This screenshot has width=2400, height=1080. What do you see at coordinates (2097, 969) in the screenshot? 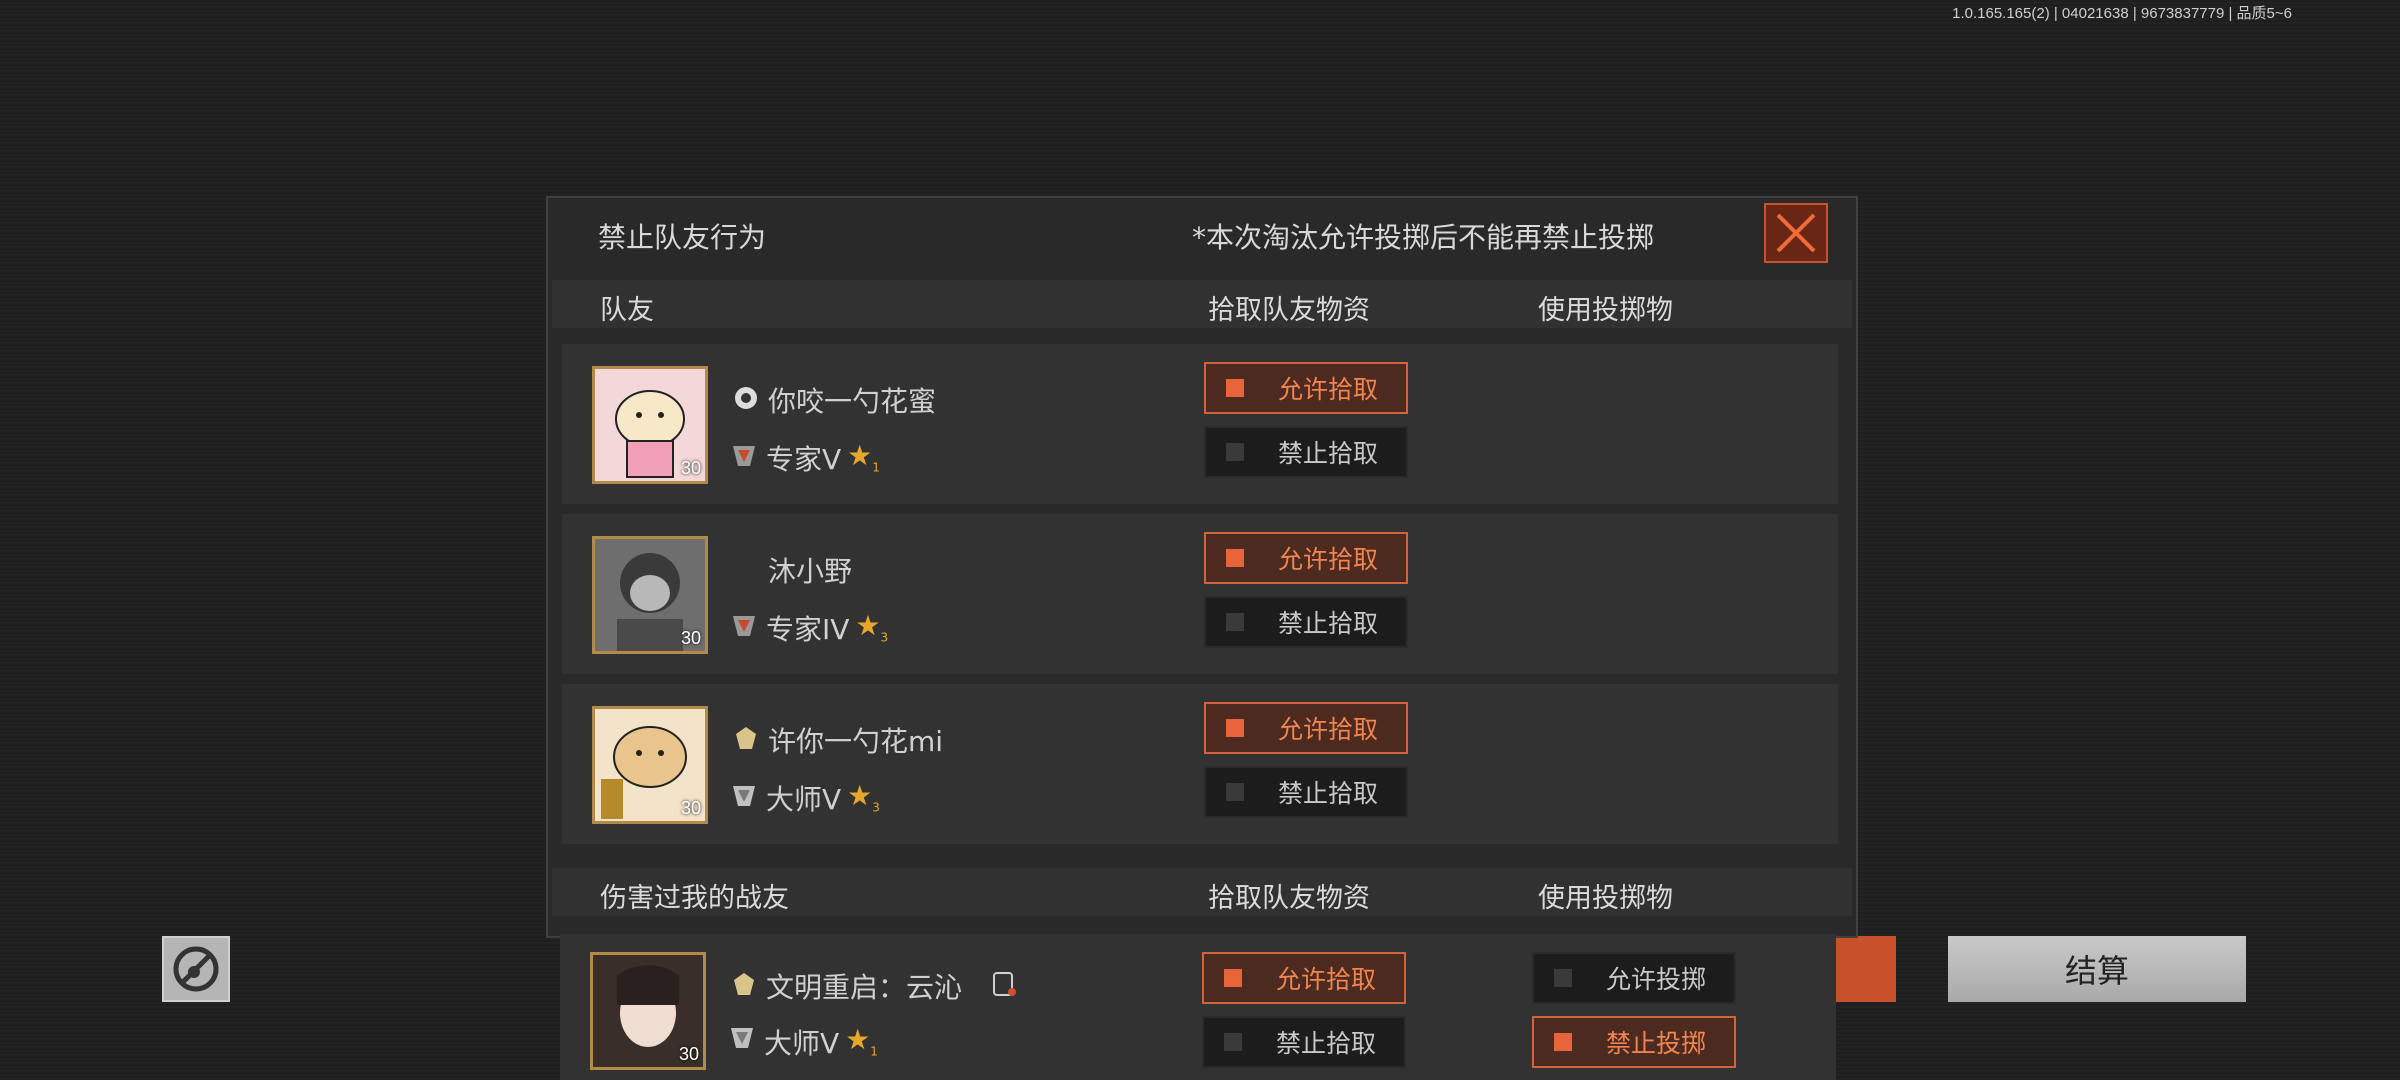
I see `settle-button: 结算` at bounding box center [2097, 969].